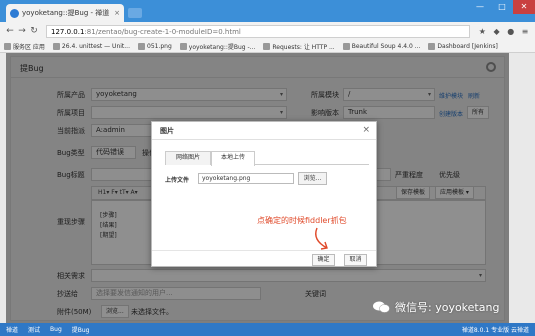  I want to click on ok-button: 确定, so click(323, 260).